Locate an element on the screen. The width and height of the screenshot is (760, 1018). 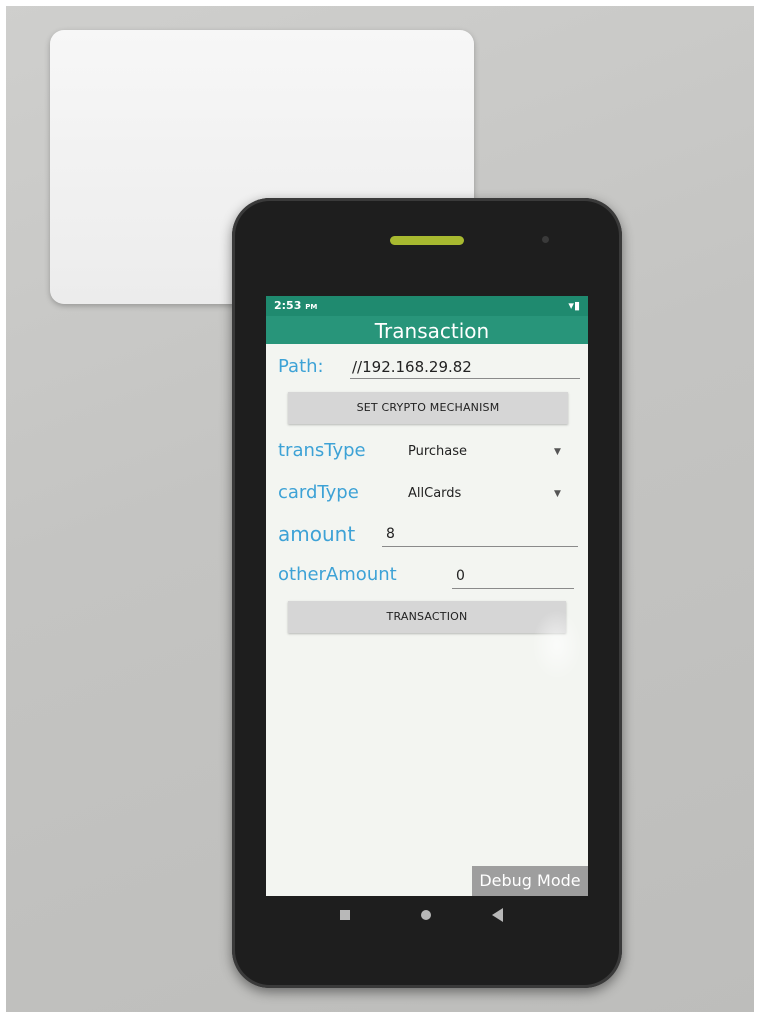
screen-glare is located at coordinates (557, 645).